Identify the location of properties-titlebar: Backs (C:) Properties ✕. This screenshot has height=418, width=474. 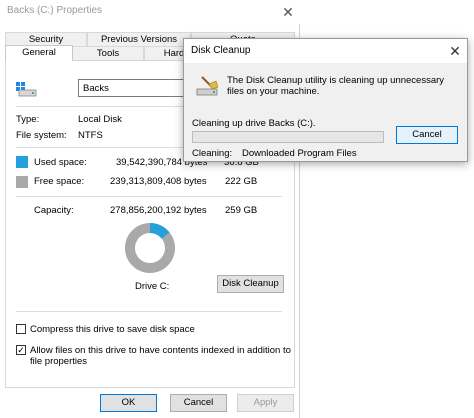
(150, 12).